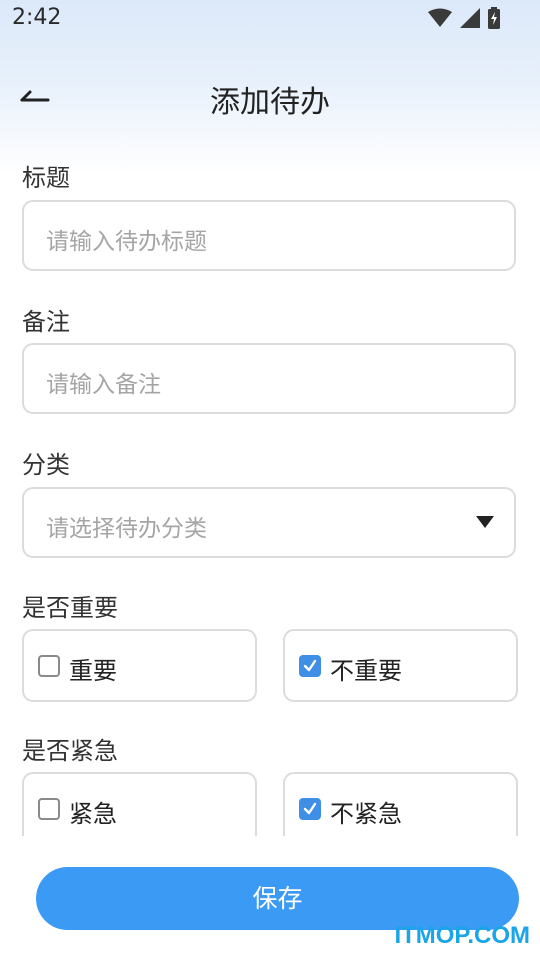 The height and width of the screenshot is (960, 540). Describe the element at coordinates (470, 18) in the screenshot. I see `signal-icon` at that location.